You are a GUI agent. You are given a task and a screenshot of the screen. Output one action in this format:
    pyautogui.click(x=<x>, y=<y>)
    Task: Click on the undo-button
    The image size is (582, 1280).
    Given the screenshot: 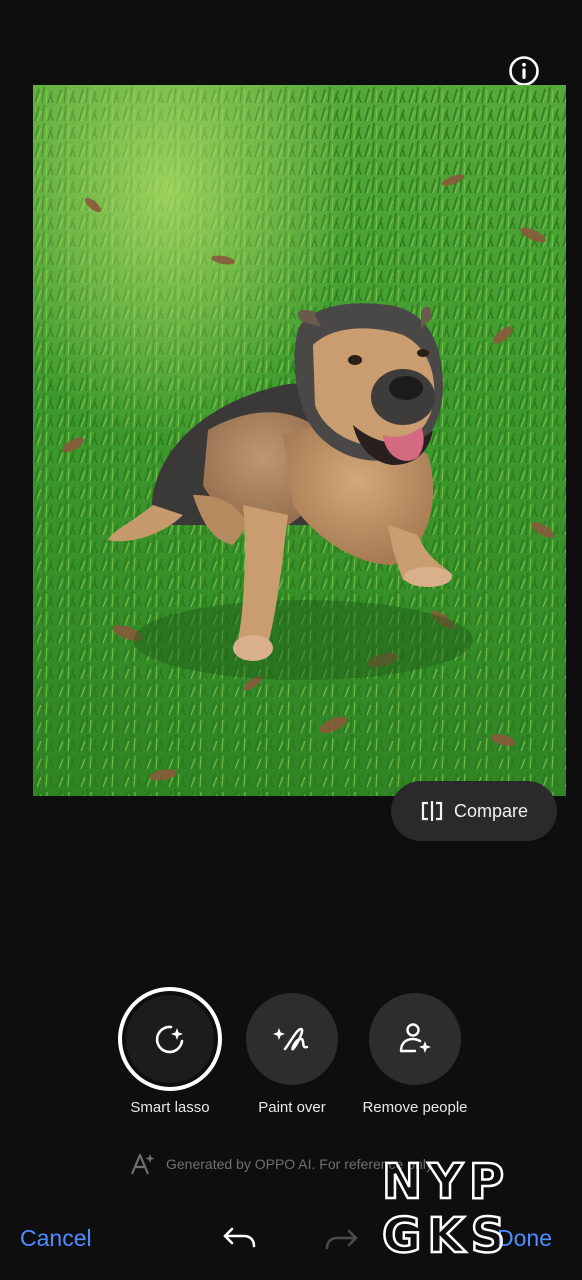 What is the action you would take?
    pyautogui.click(x=240, y=1240)
    